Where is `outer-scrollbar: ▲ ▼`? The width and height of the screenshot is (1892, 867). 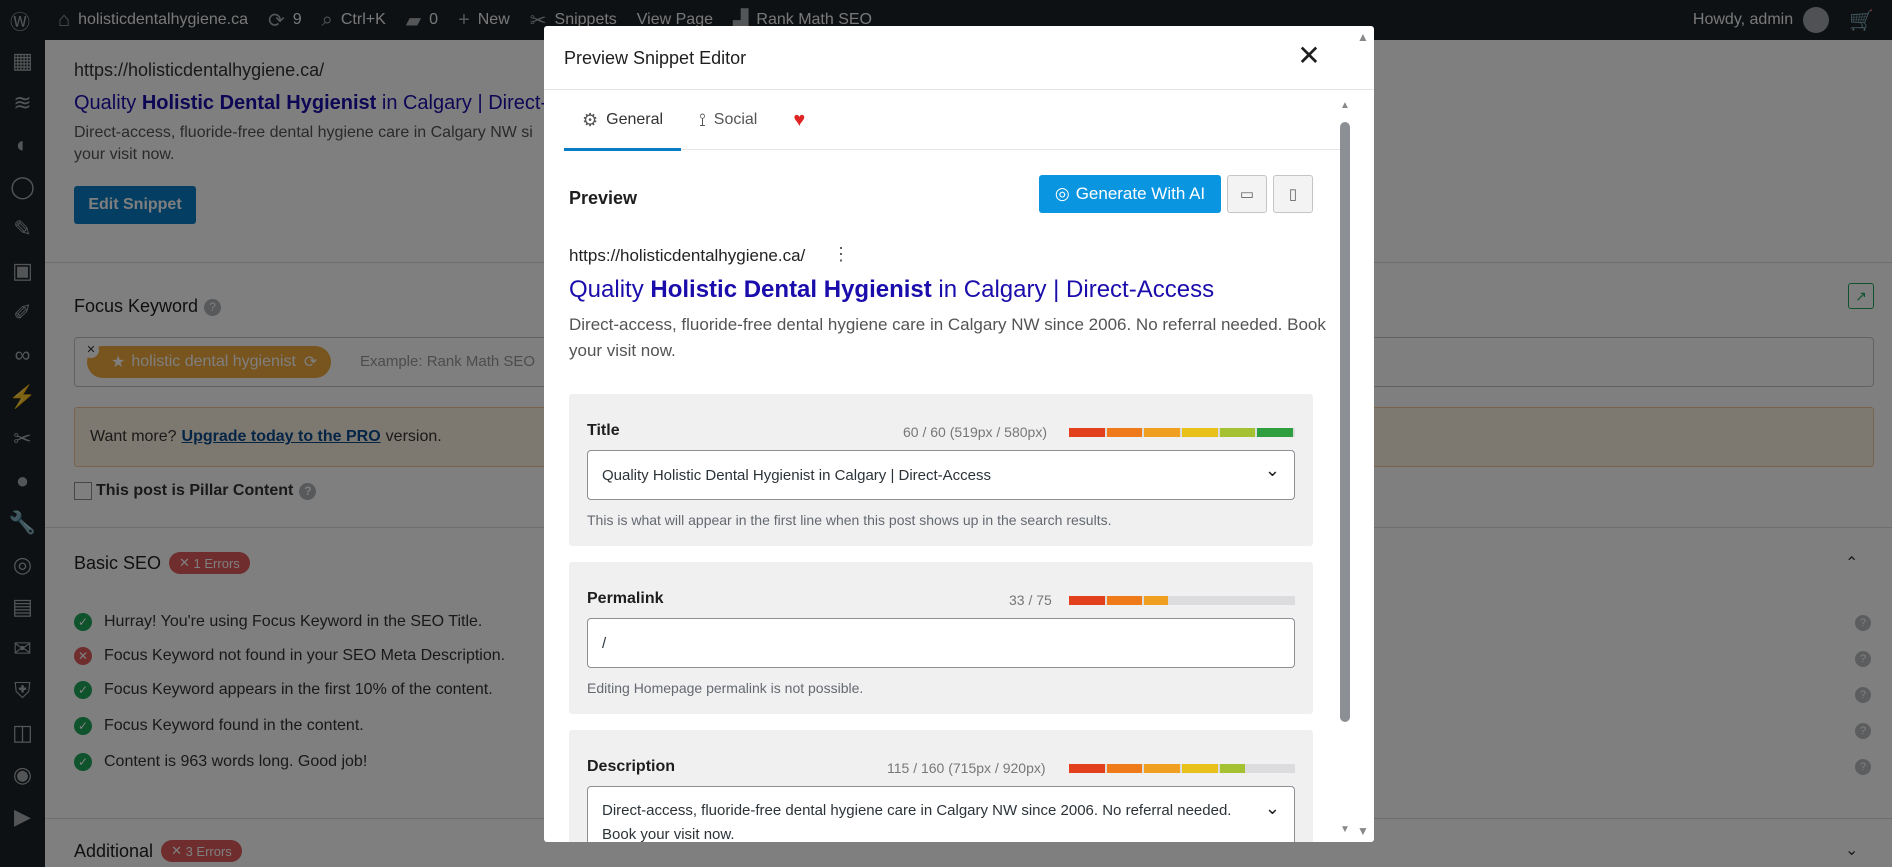 outer-scrollbar: ▲ ▼ is located at coordinates (1363, 434).